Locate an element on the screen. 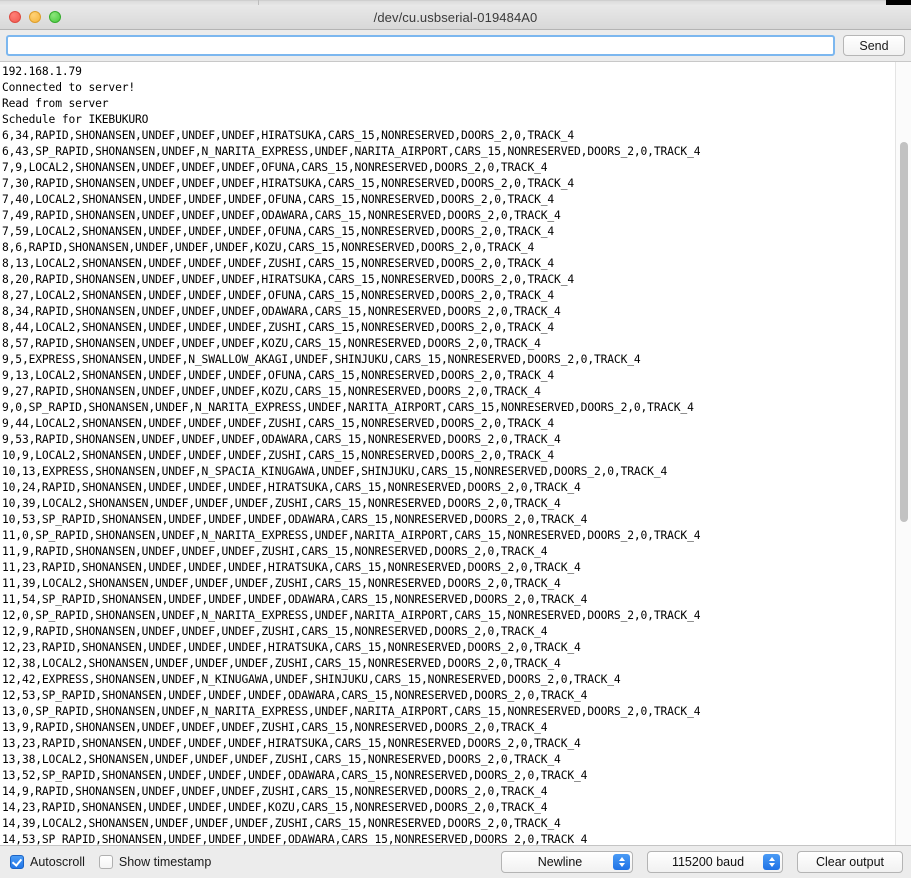 The height and width of the screenshot is (878, 911). autoscroll-label: Autoscroll is located at coordinates (57, 862).